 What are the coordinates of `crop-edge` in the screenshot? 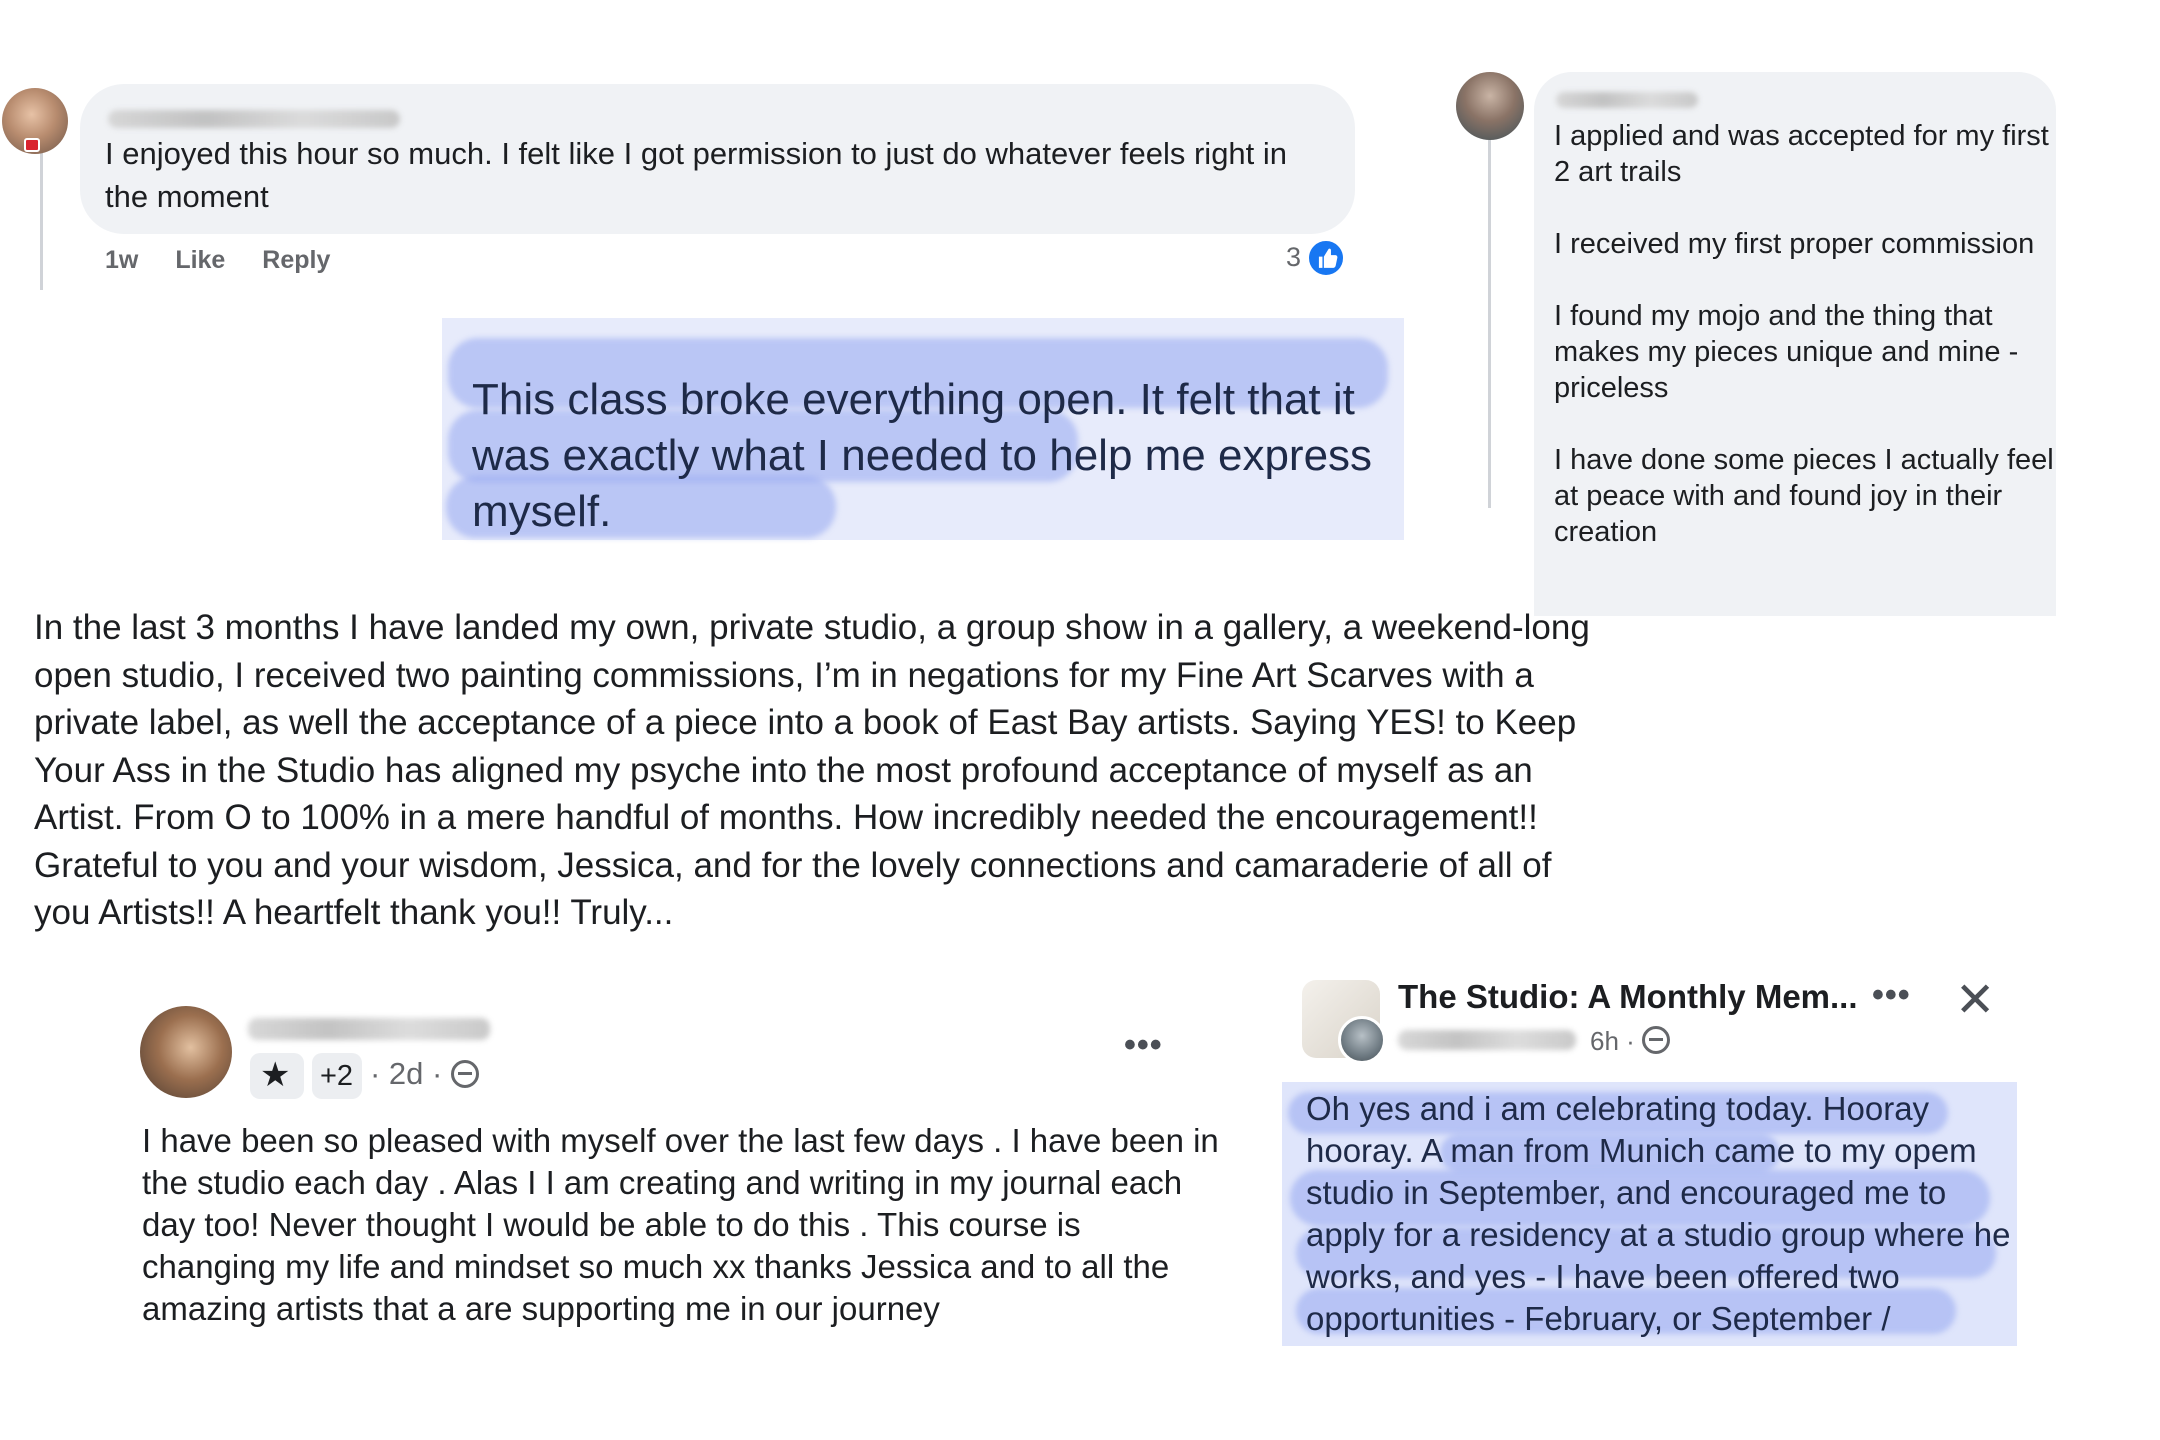 It's located at (680, 1350).